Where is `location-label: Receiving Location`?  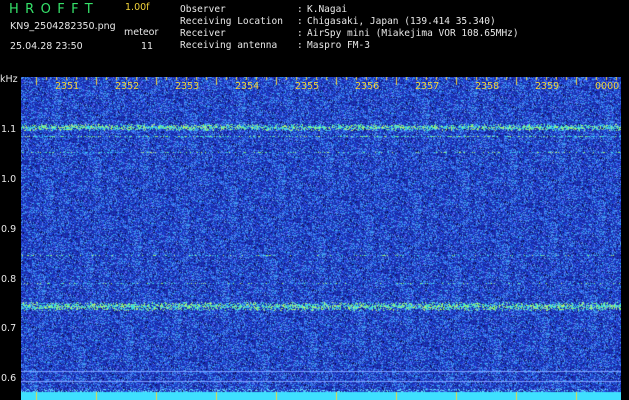 location-label: Receiving Location is located at coordinates (231, 21).